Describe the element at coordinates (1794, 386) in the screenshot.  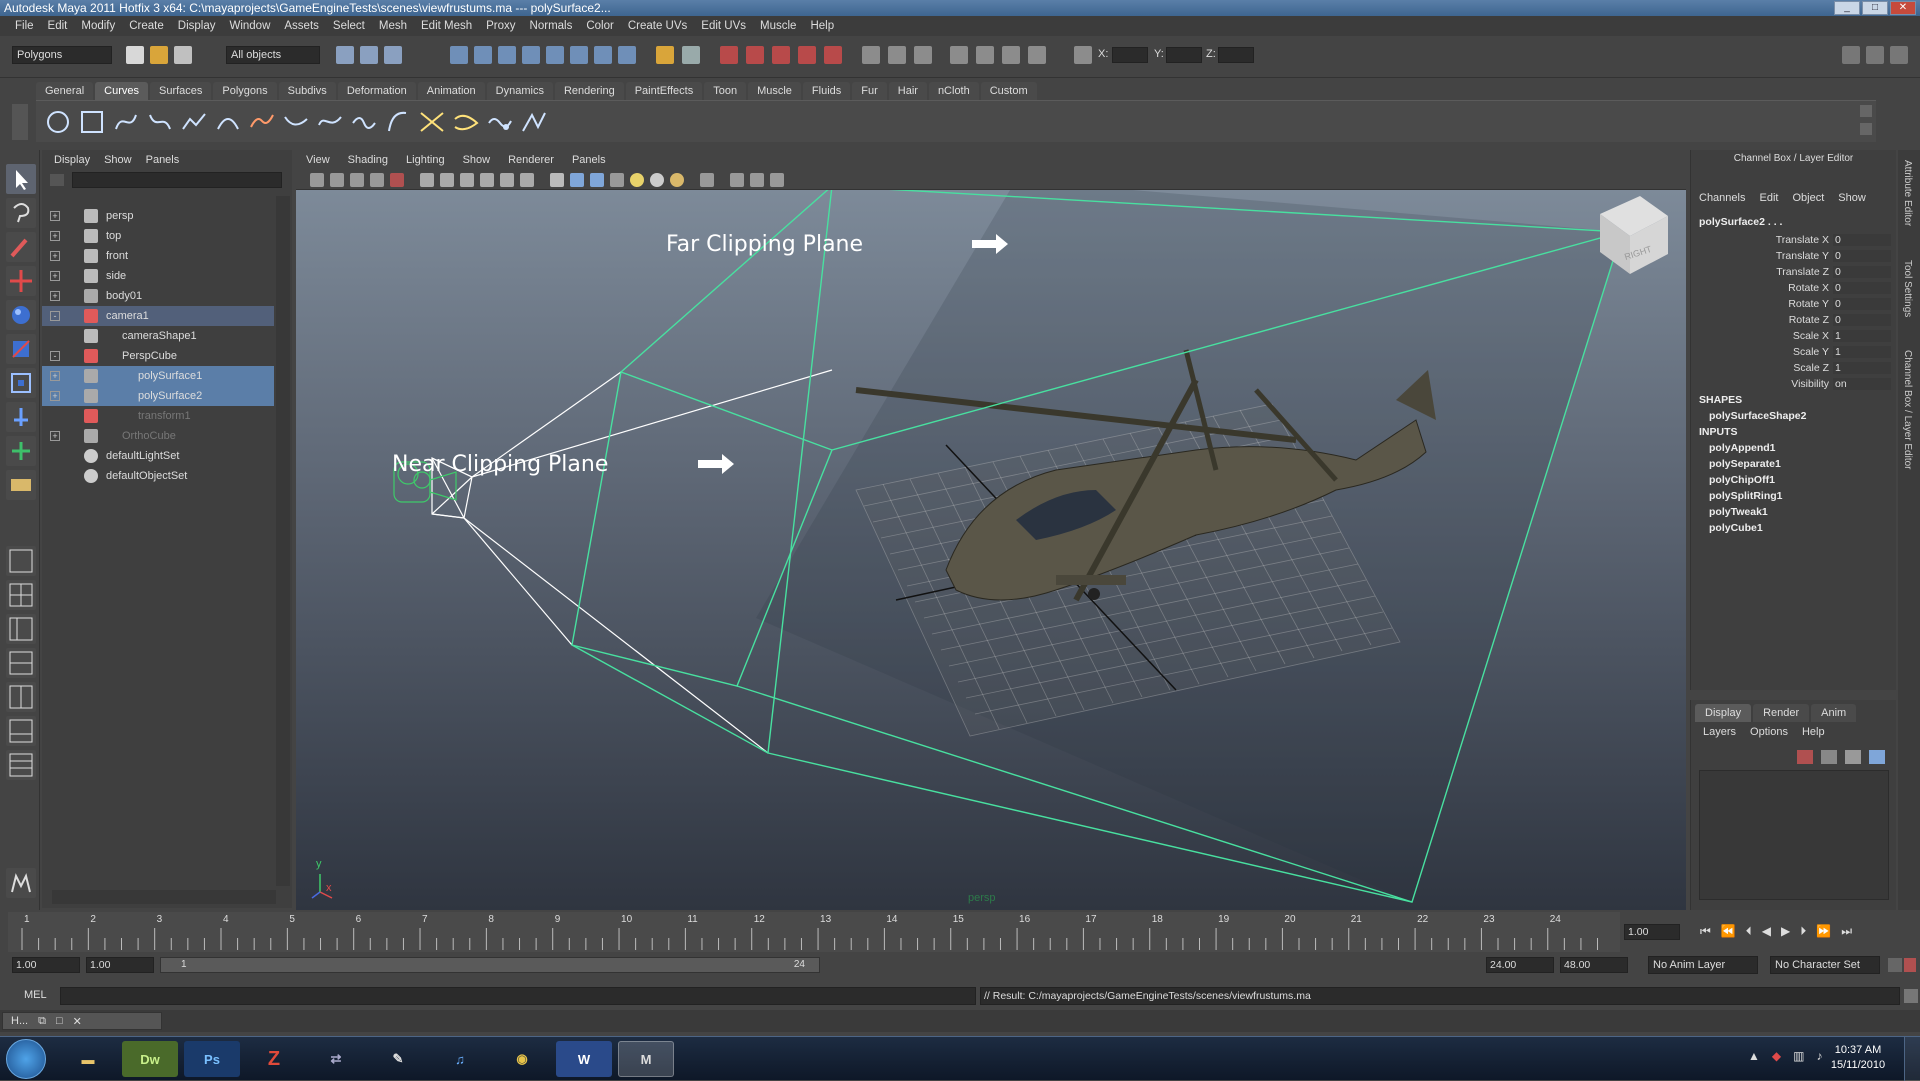
I see `channel-row: Visibility on` at that location.